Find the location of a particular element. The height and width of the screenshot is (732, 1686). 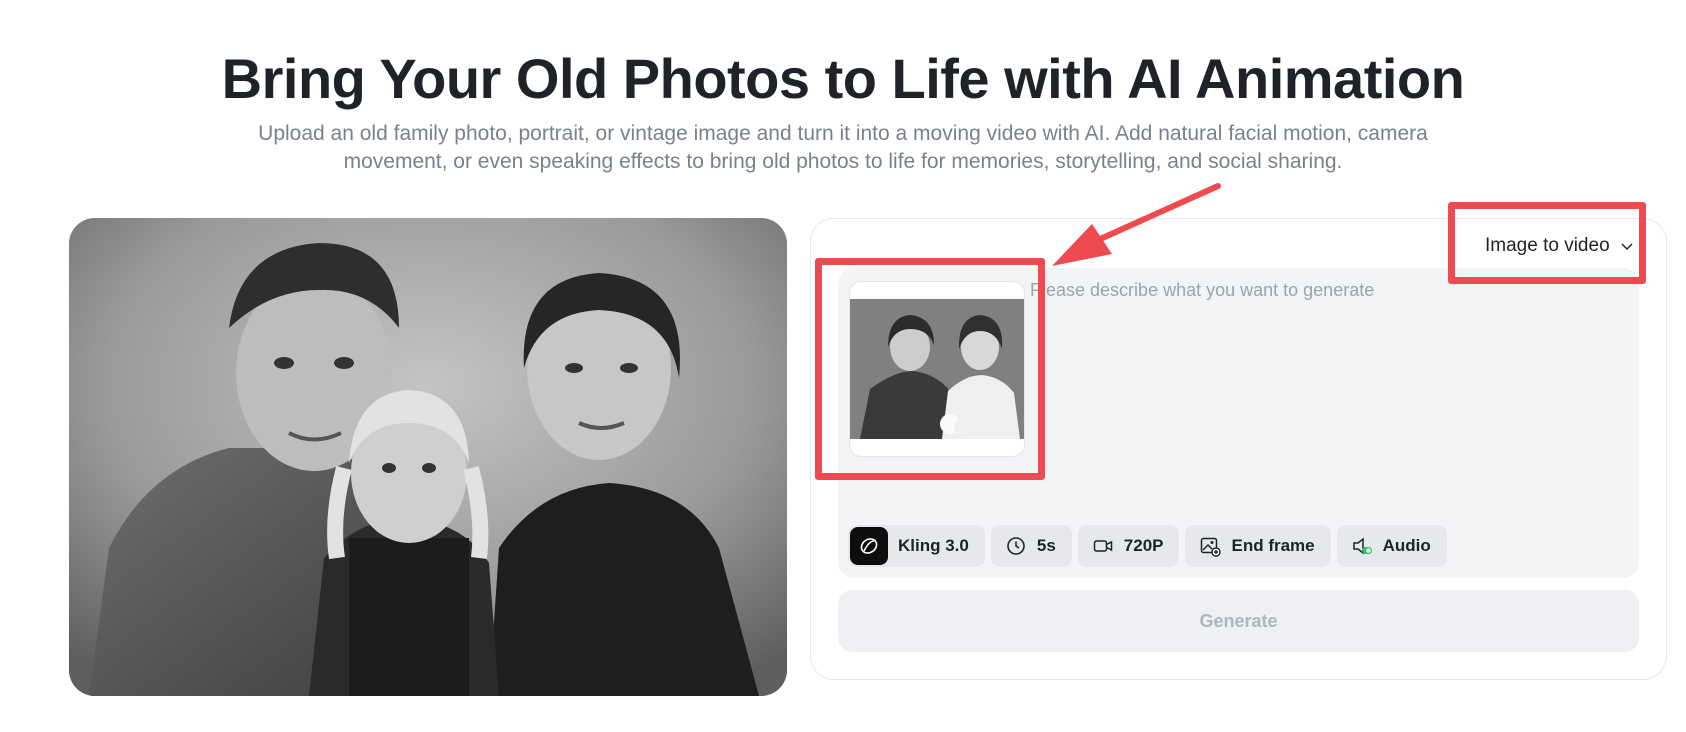

mode-dropdown-label: Image to video is located at coordinates (1547, 245).